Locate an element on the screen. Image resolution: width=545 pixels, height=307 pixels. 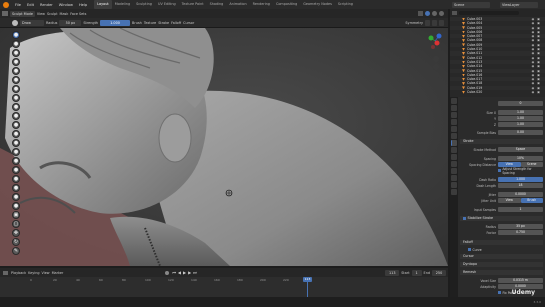
tab-view-layer-icon is located at coordinates (454, 122).